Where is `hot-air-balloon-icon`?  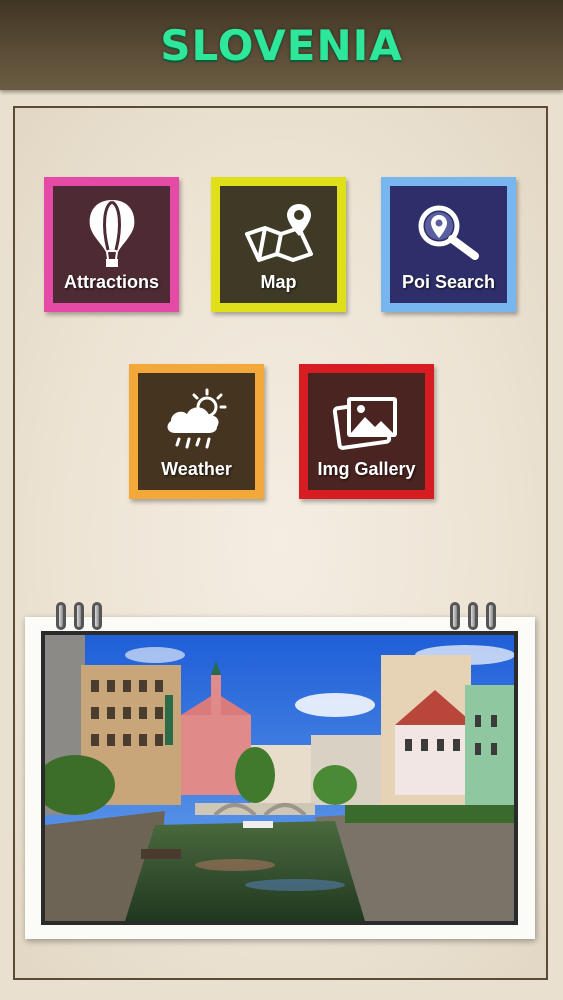
hot-air-balloon-icon is located at coordinates (111, 233).